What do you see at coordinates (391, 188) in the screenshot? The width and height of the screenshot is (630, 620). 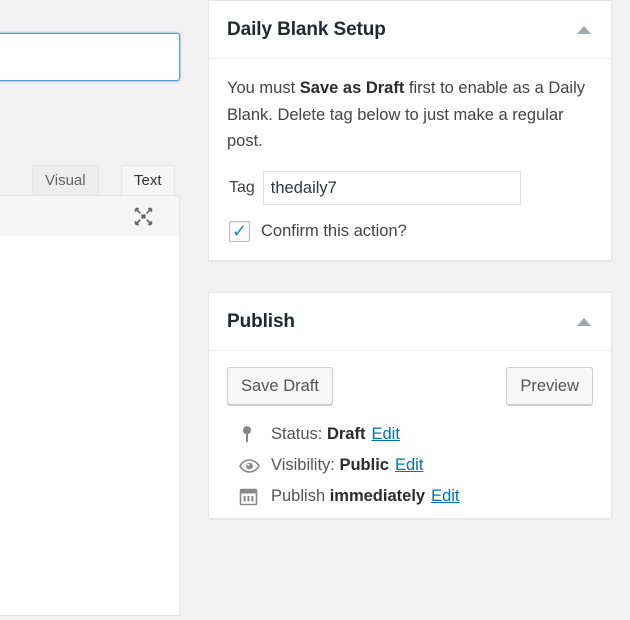 I see `tag-input` at bounding box center [391, 188].